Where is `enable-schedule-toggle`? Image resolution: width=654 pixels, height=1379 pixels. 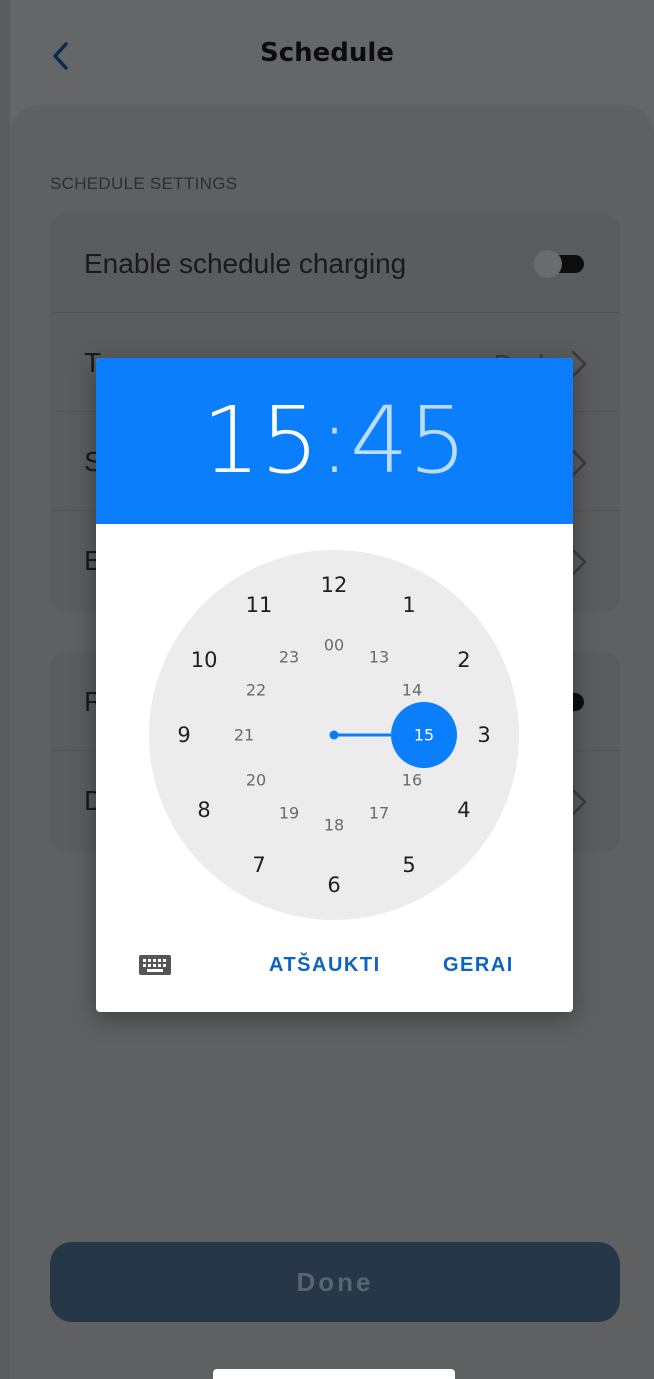 enable-schedule-toggle is located at coordinates (559, 264).